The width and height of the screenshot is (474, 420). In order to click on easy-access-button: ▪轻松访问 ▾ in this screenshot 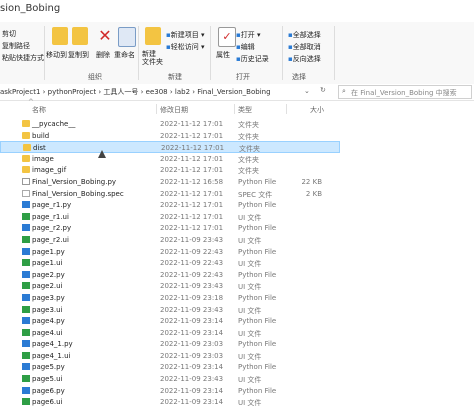, I will do `click(185, 47)`.